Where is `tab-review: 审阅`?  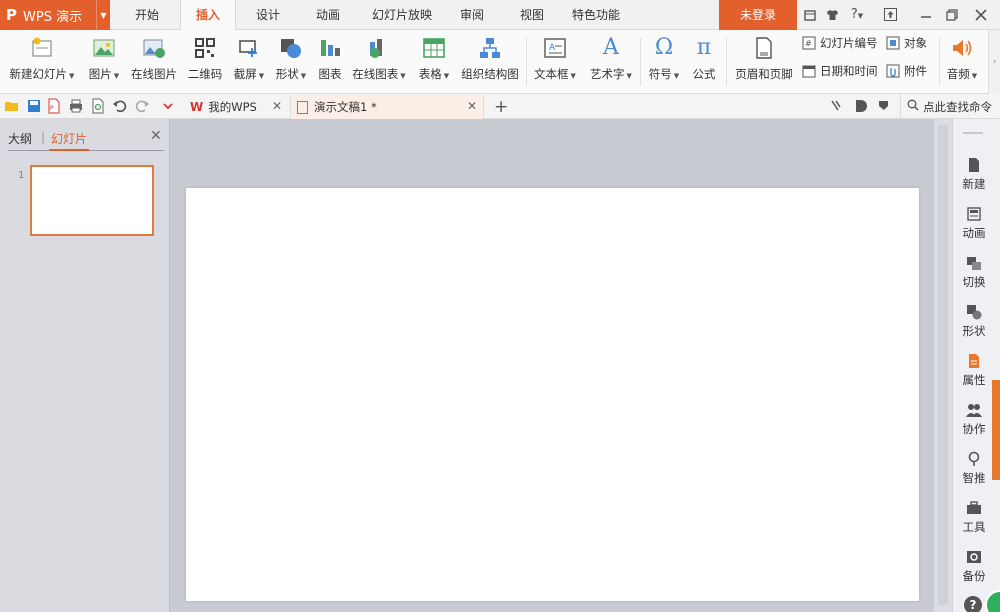
tab-review: 审阅 is located at coordinates (472, 15).